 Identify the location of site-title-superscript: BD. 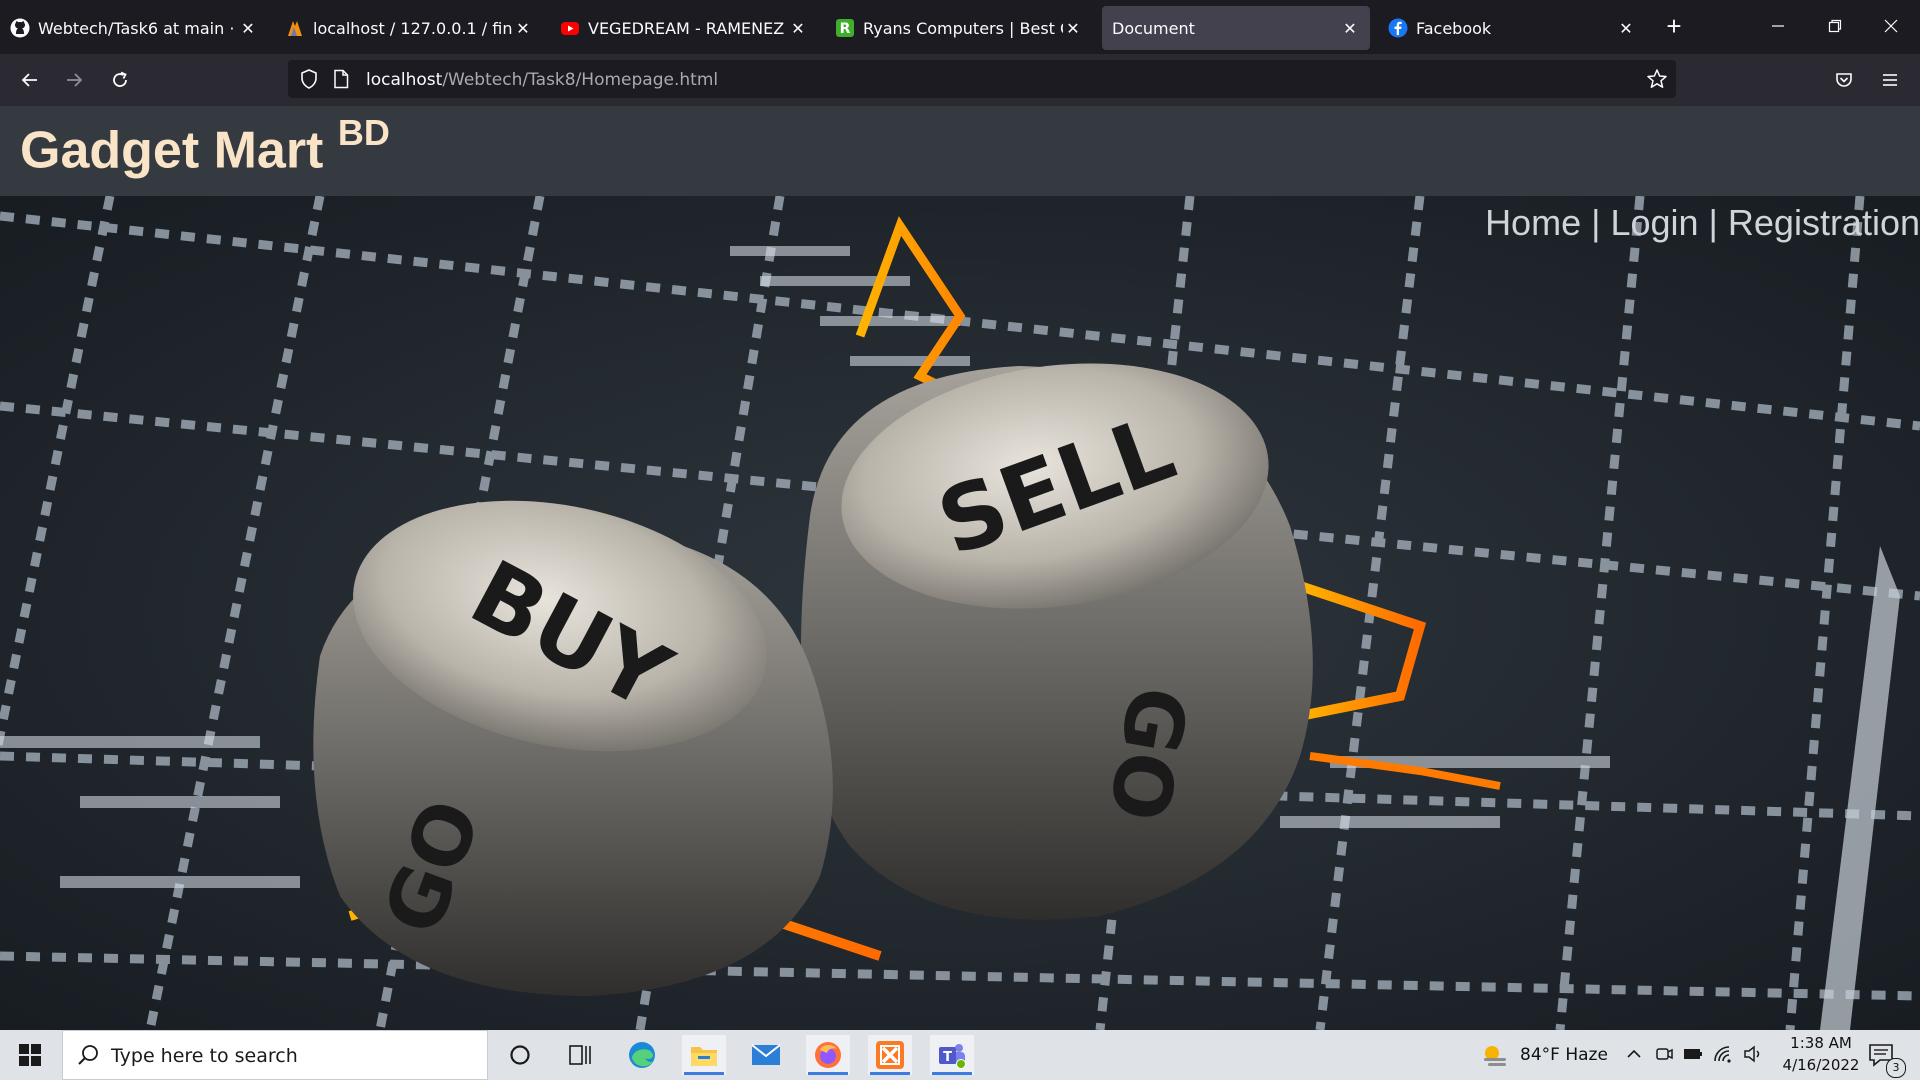
(363, 132).